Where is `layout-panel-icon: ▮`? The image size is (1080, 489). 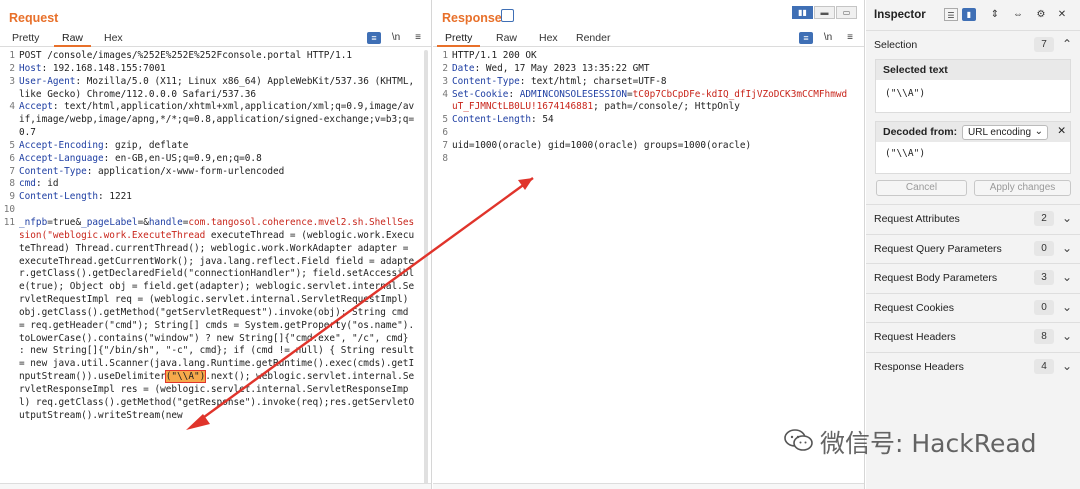
layout-panel-icon: ▮ is located at coordinates (969, 14).